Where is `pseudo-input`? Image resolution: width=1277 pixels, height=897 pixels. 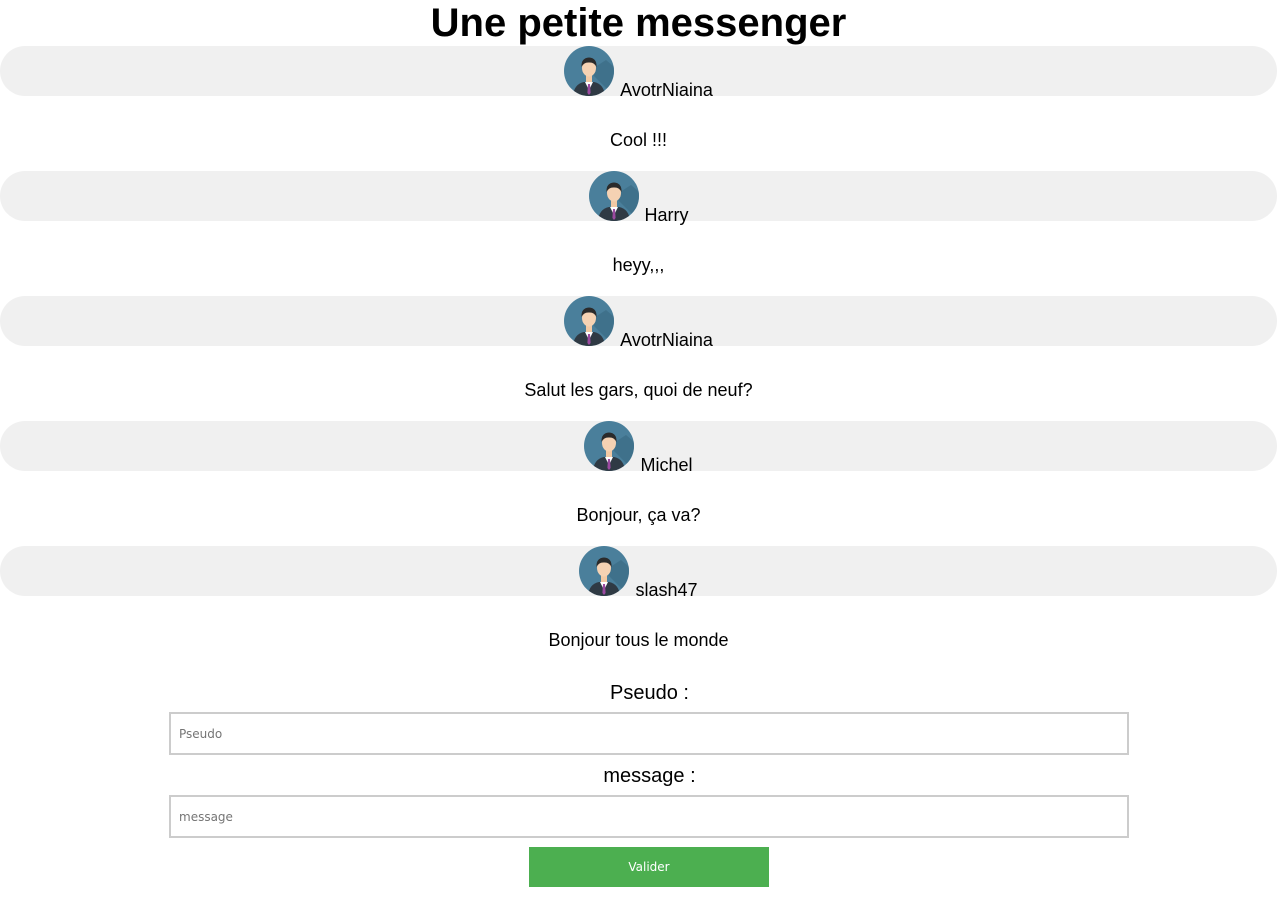 pseudo-input is located at coordinates (649, 733).